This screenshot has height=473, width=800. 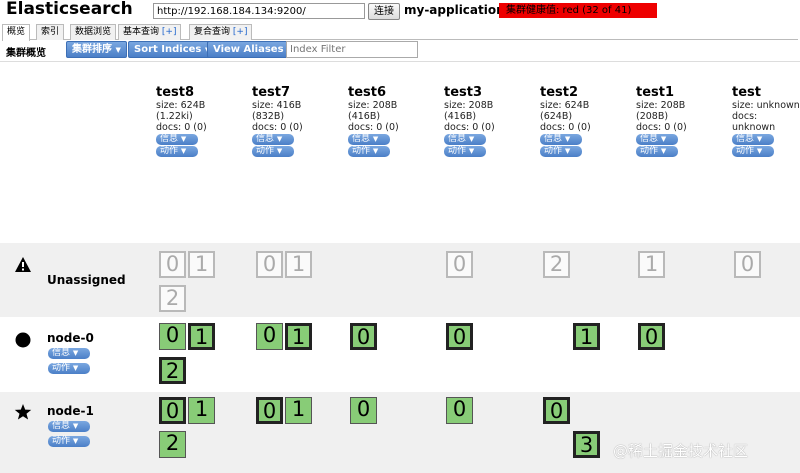 I want to click on index-size: size: 416B, so click(x=277, y=105).